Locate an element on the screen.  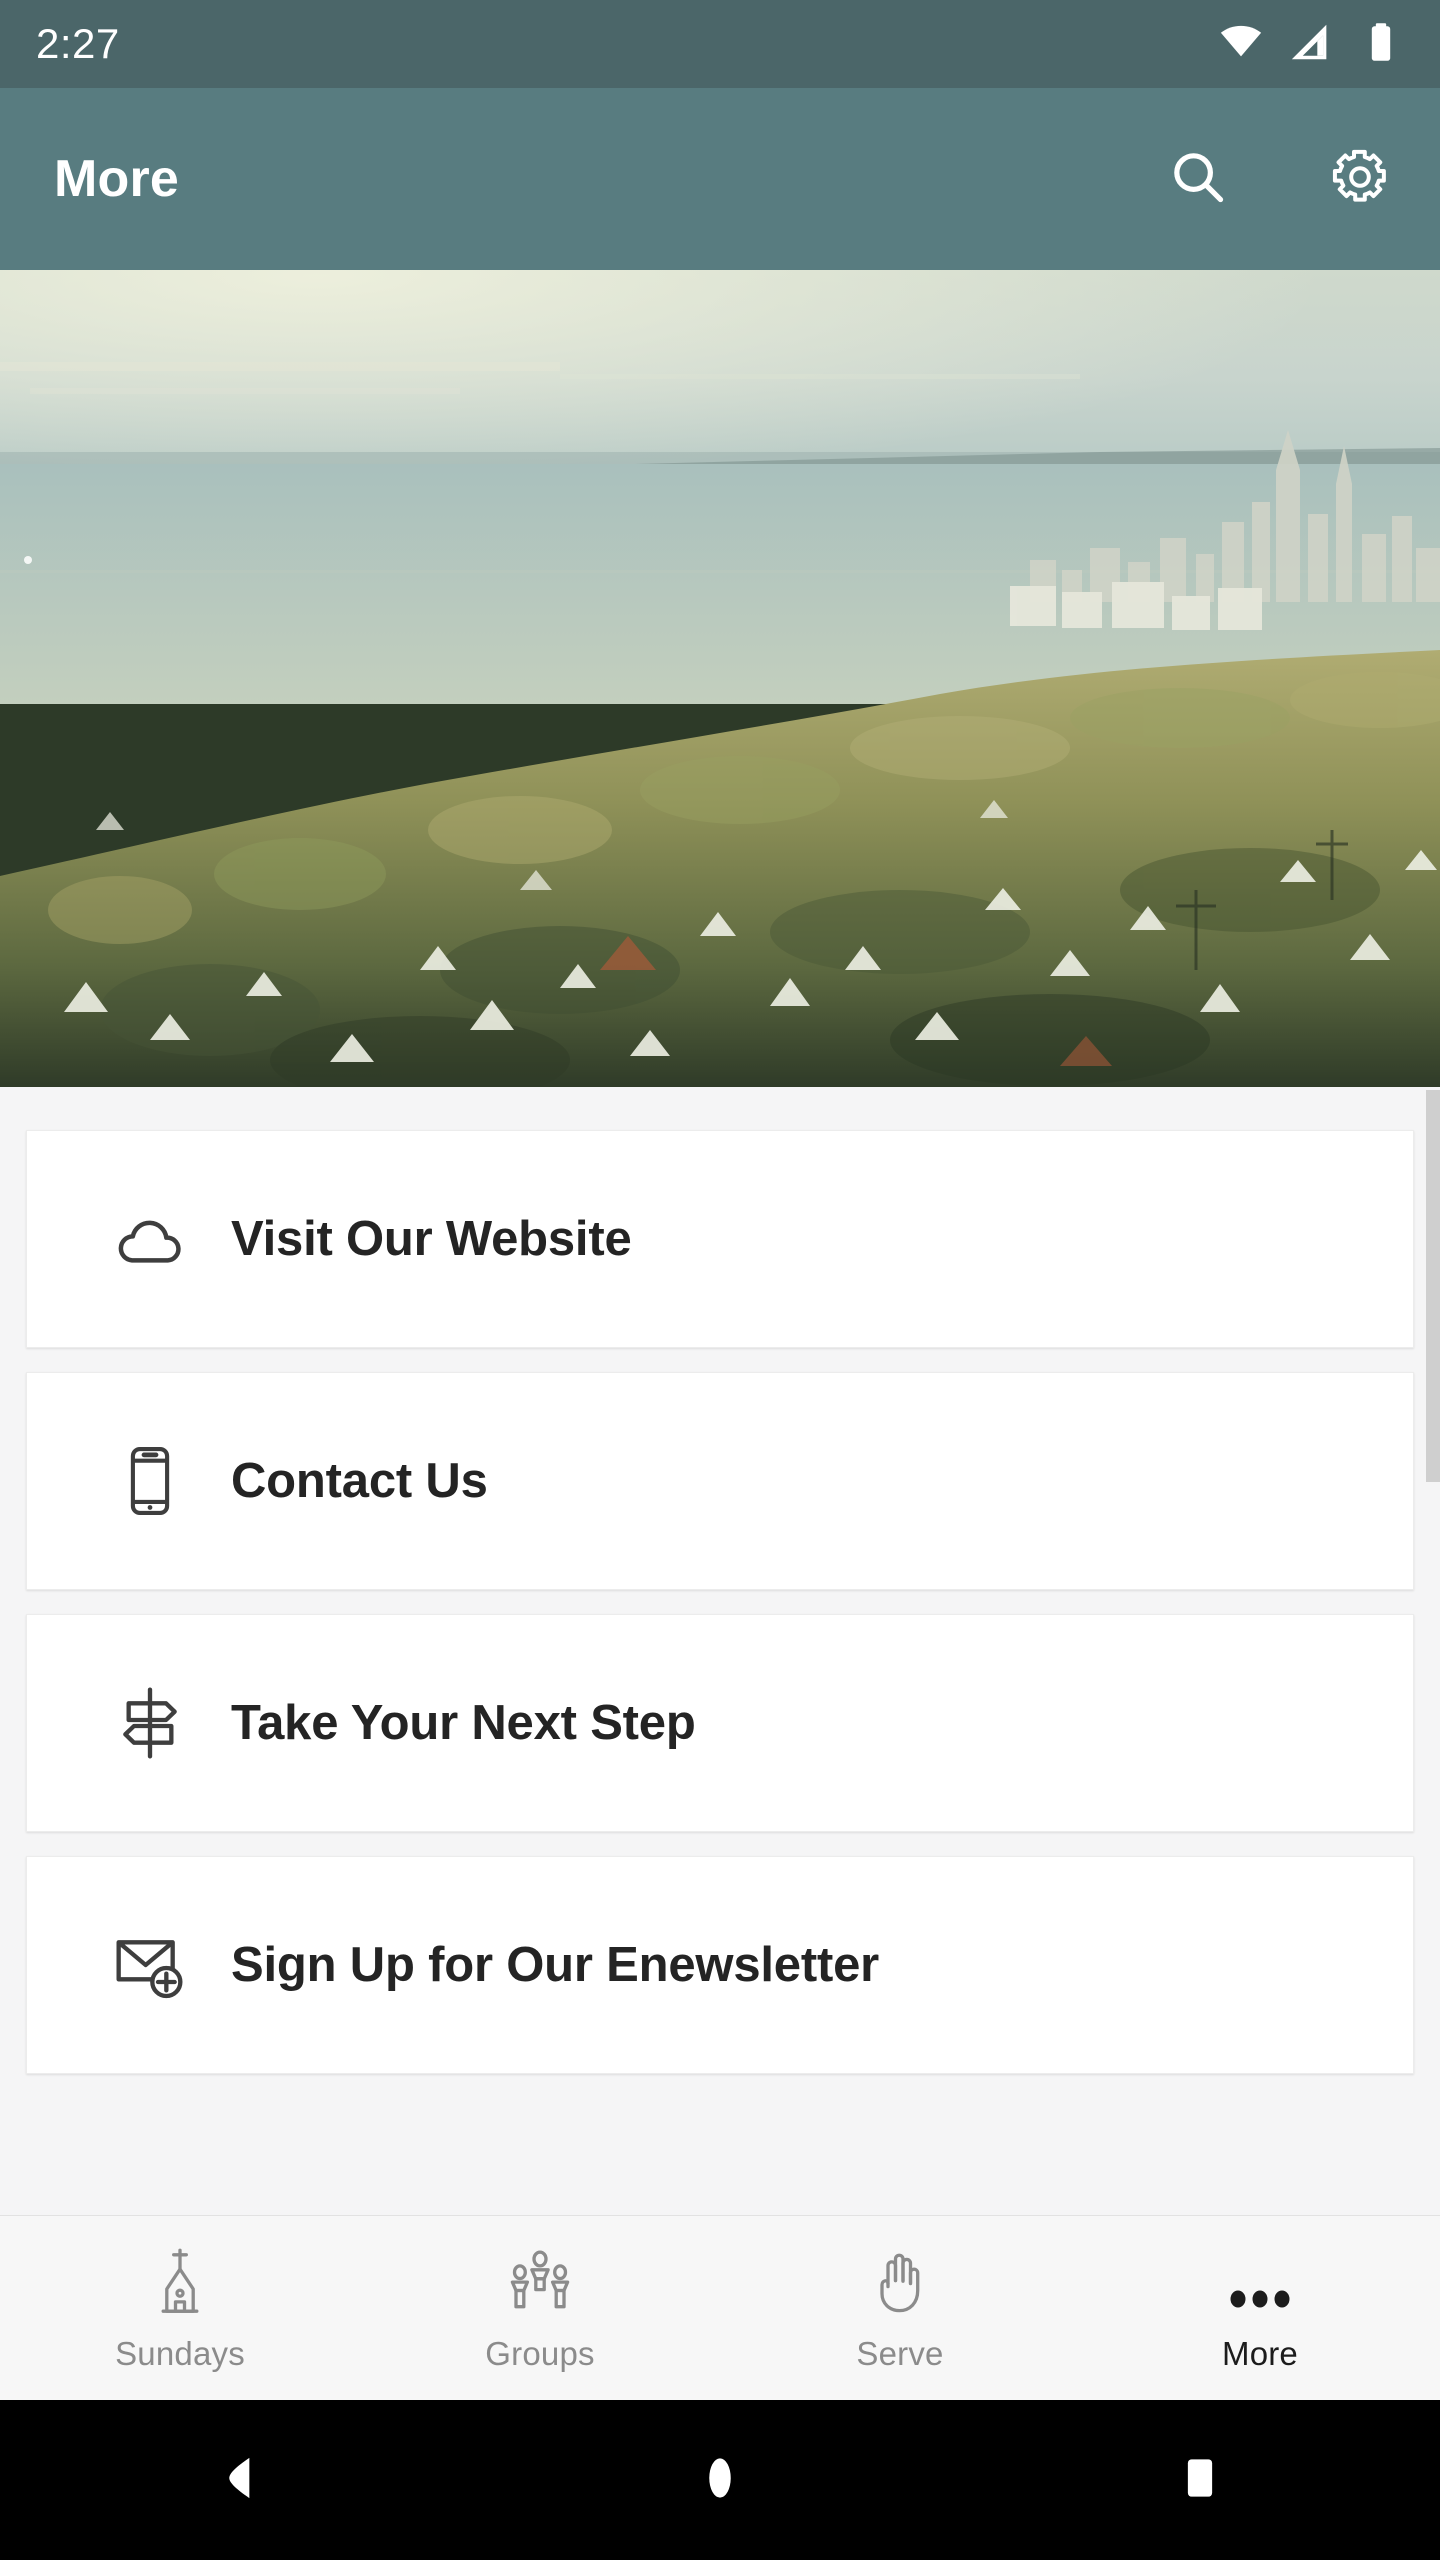
nav-tab-sundays: Sundays is located at coordinates (180, 2308).